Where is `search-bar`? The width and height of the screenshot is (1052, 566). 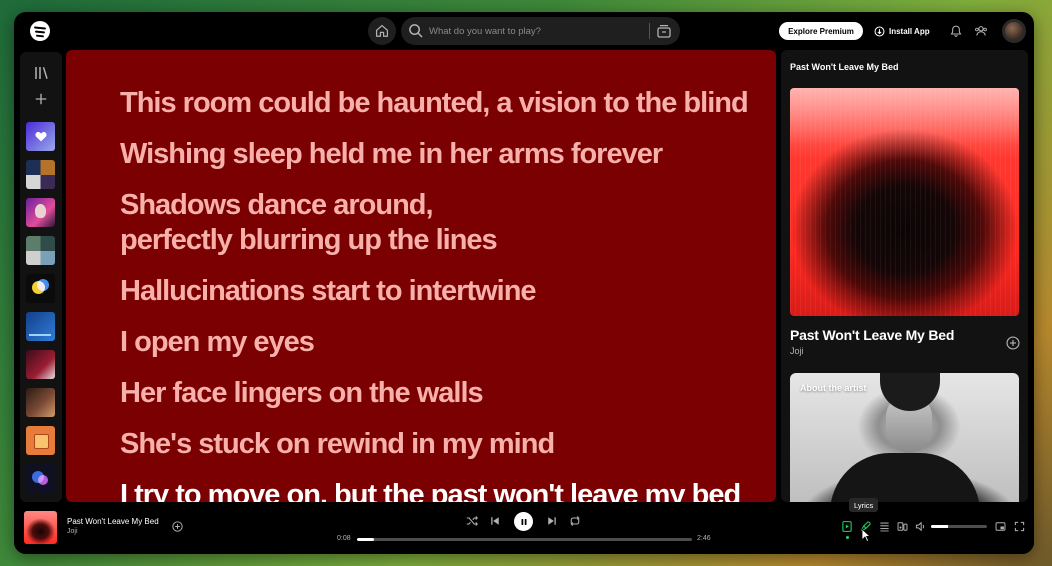
search-bar is located at coordinates (540, 31).